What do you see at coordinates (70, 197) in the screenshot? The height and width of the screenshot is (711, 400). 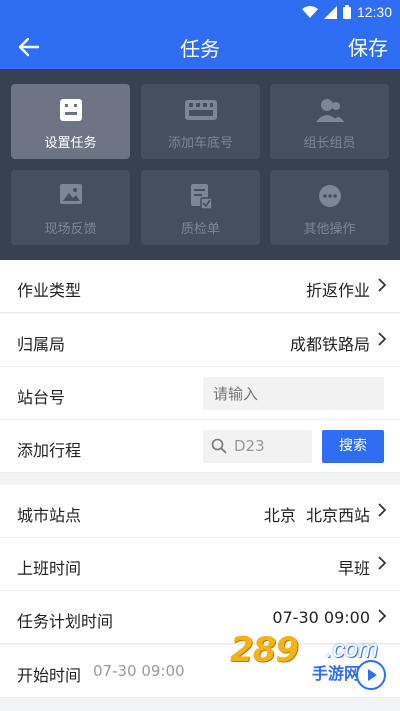 I see `image-icon` at bounding box center [70, 197].